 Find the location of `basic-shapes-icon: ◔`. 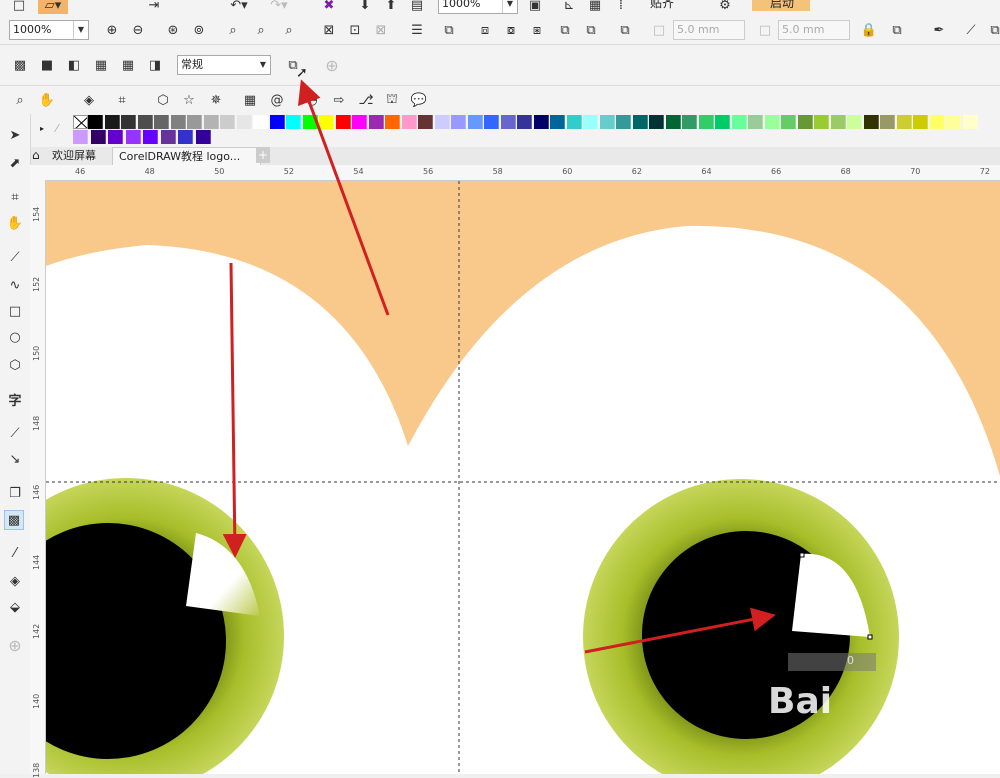

basic-shapes-icon: ◔ is located at coordinates (312, 100).